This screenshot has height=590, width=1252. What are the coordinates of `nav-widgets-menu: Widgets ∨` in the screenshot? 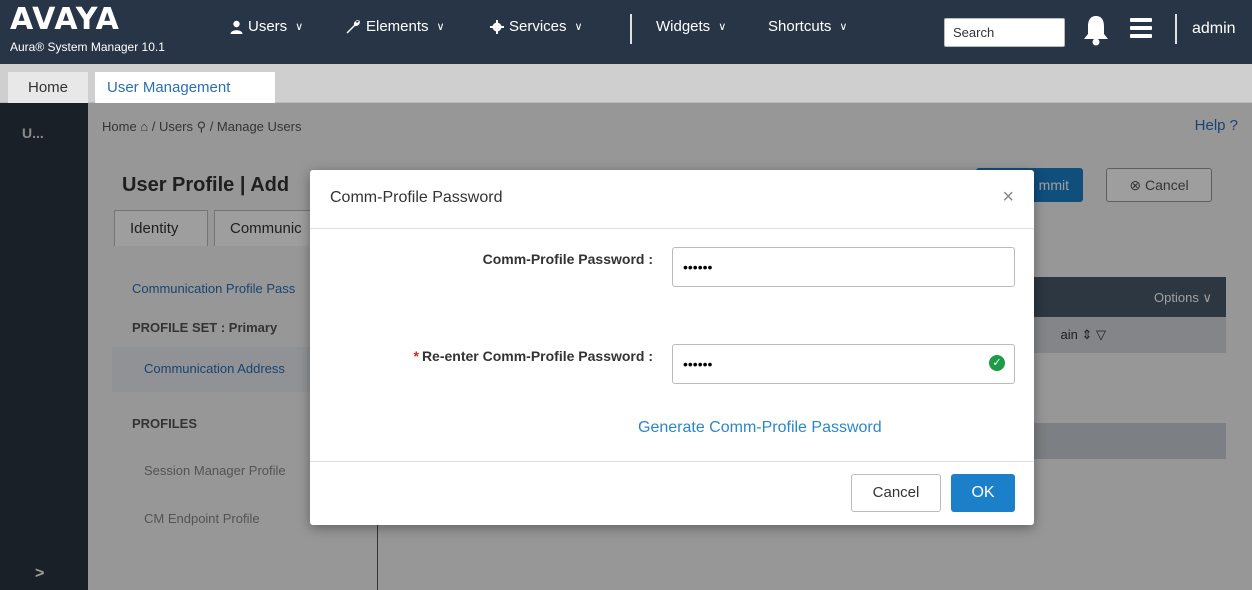 It's located at (691, 26).